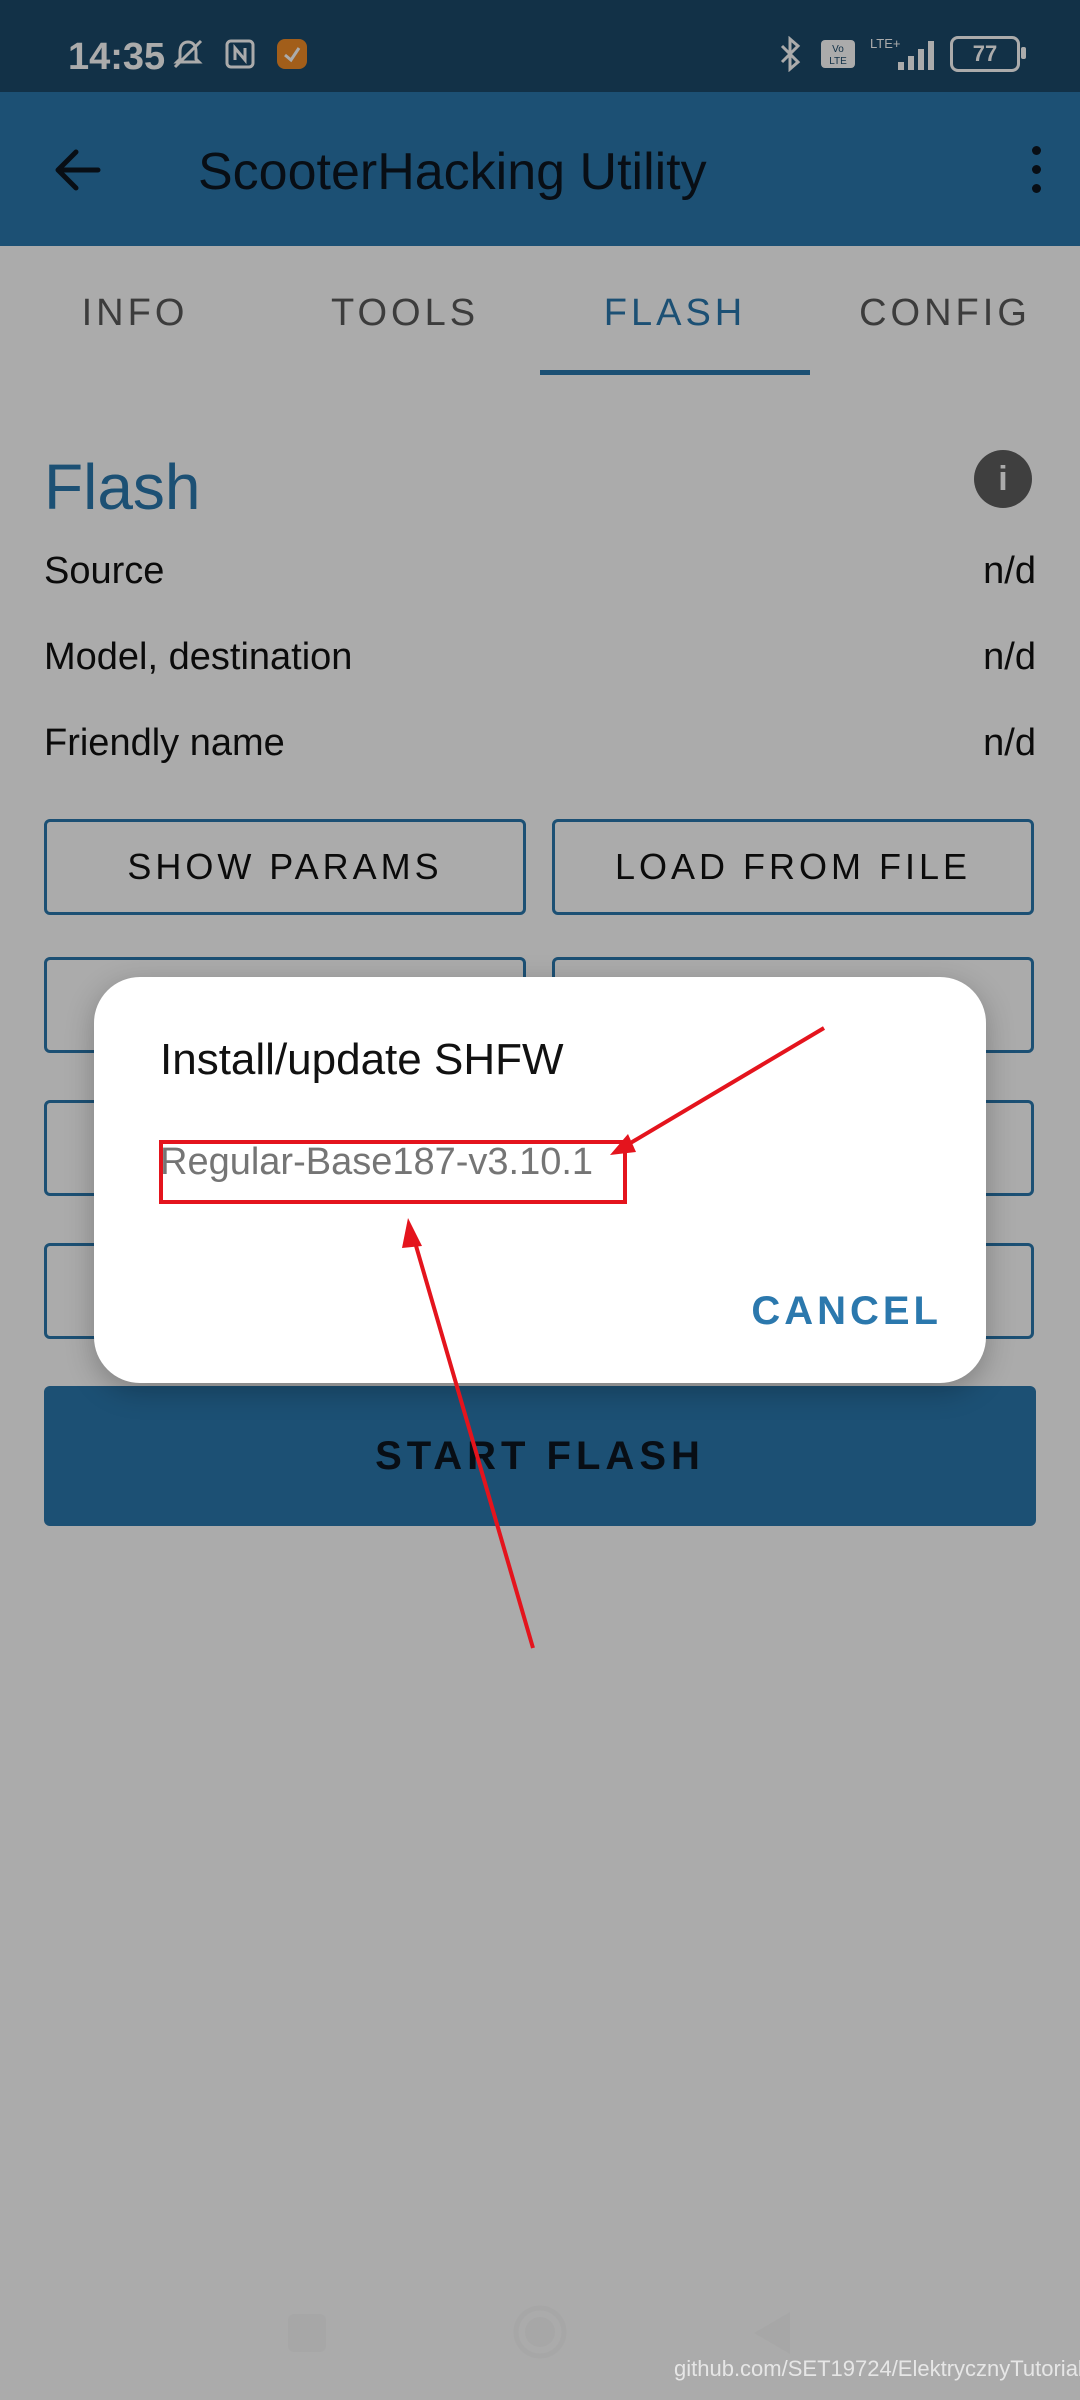 Image resolution: width=1080 pixels, height=2400 pixels. I want to click on watermark: github.com/SET19724/ElektrycznyTutorial, so click(877, 2368).